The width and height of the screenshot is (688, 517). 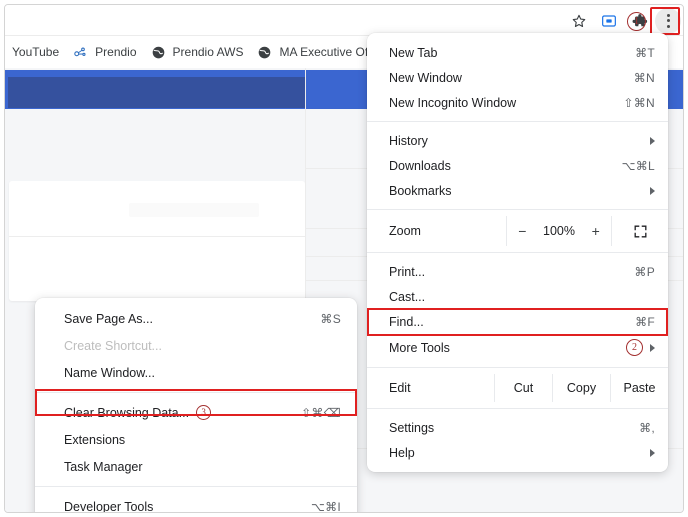 I want to click on chrome-menu-button, so click(x=668, y=20).